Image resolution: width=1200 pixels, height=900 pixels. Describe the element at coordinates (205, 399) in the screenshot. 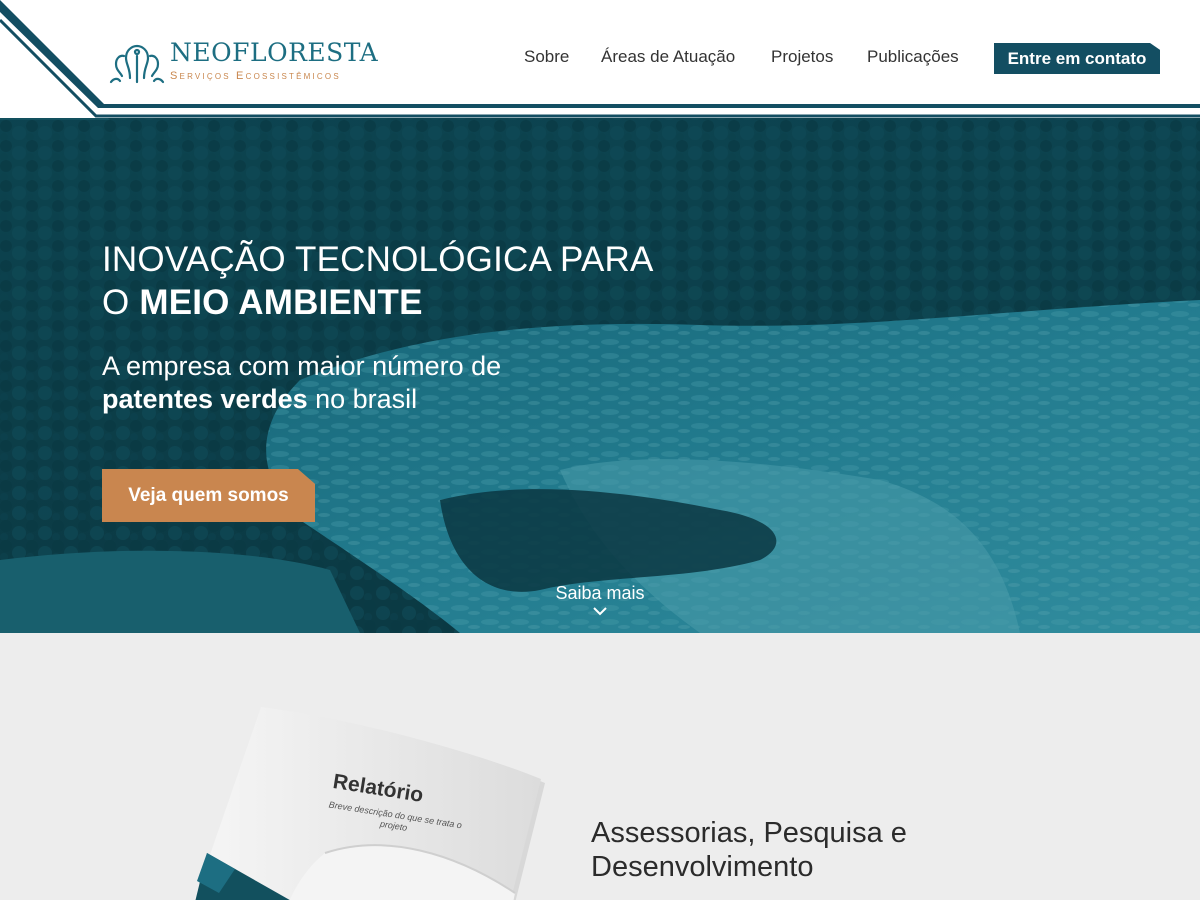

I see `hero-subheadline-emphasis: patentes verdes` at that location.